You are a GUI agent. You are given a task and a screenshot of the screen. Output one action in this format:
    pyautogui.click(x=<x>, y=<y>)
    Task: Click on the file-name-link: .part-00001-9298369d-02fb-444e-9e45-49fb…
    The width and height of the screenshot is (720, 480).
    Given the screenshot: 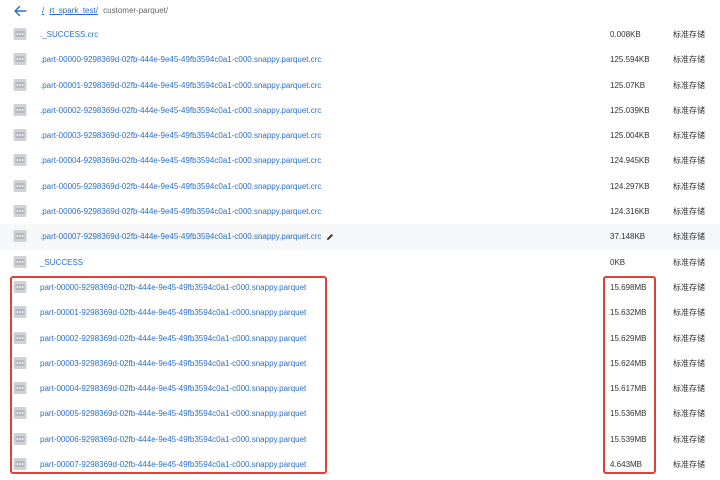 What is the action you would take?
    pyautogui.click(x=180, y=86)
    